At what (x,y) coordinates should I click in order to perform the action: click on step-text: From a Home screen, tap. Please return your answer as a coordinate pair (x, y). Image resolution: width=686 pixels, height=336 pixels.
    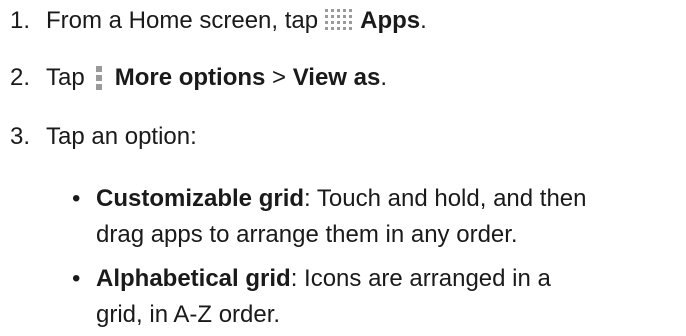
    Looking at the image, I should click on (182, 20).